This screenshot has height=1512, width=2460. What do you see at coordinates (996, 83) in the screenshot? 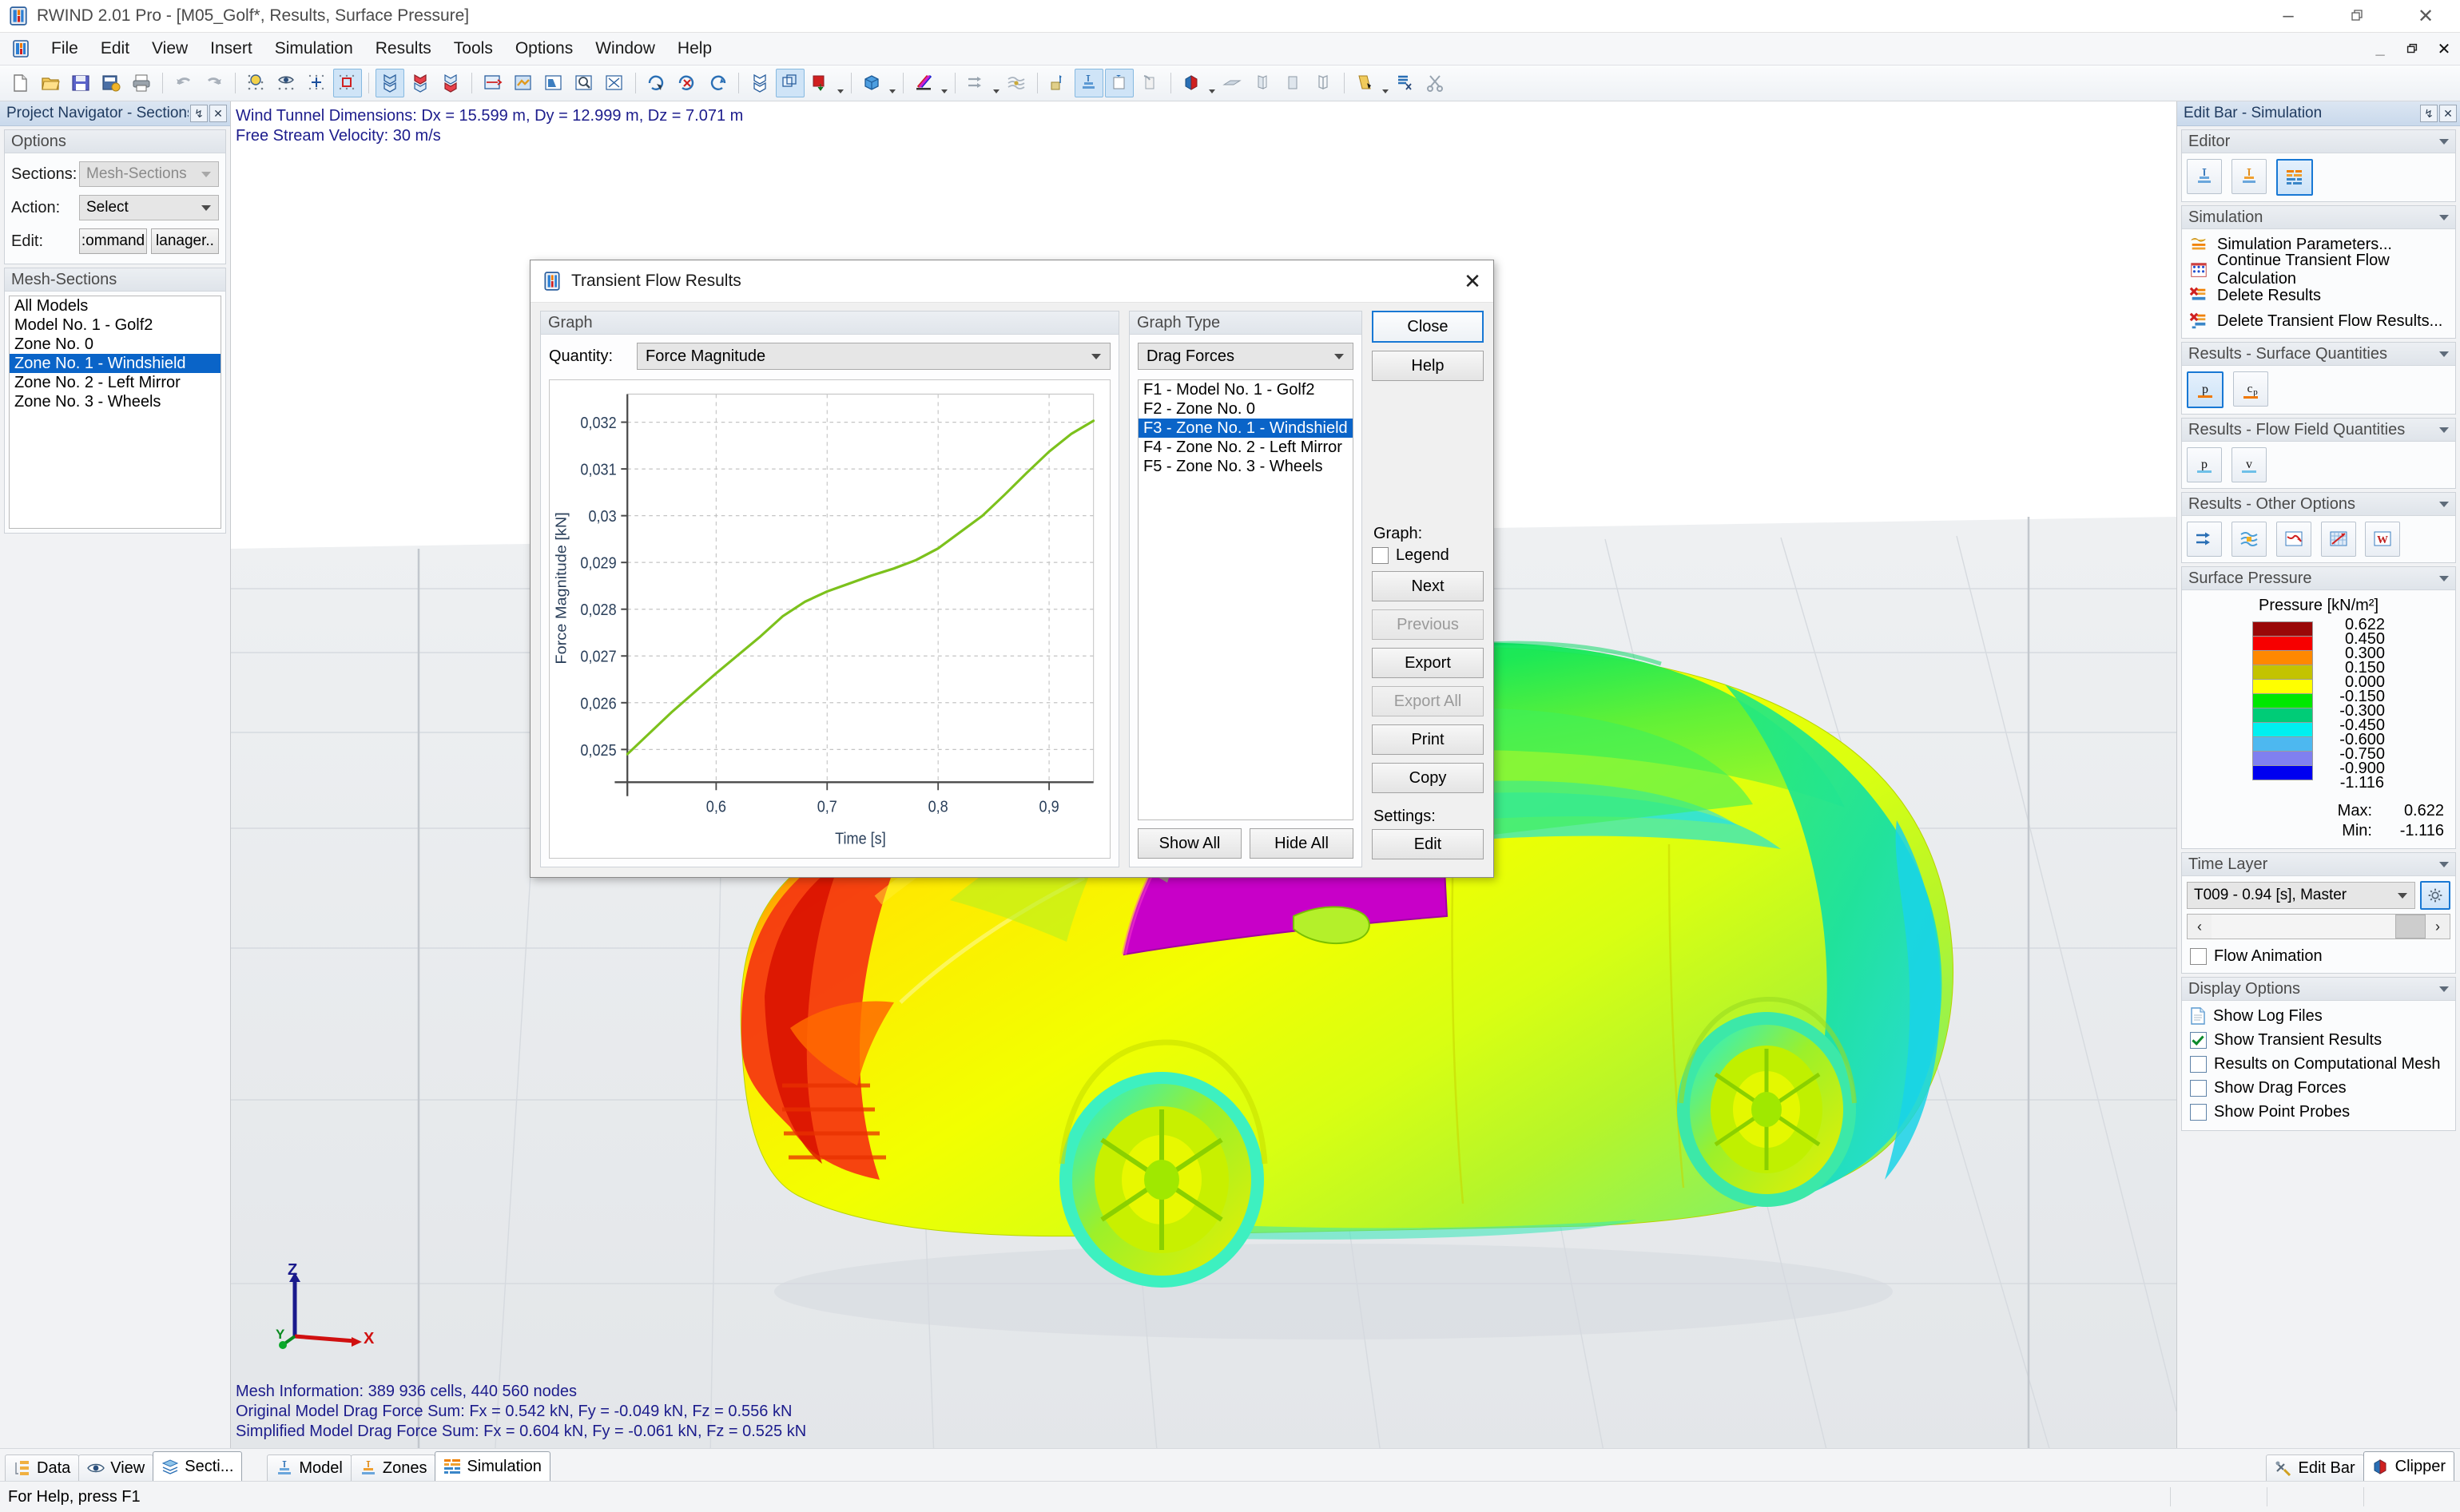
I see `flow-arrows-dropdown-icon` at bounding box center [996, 83].